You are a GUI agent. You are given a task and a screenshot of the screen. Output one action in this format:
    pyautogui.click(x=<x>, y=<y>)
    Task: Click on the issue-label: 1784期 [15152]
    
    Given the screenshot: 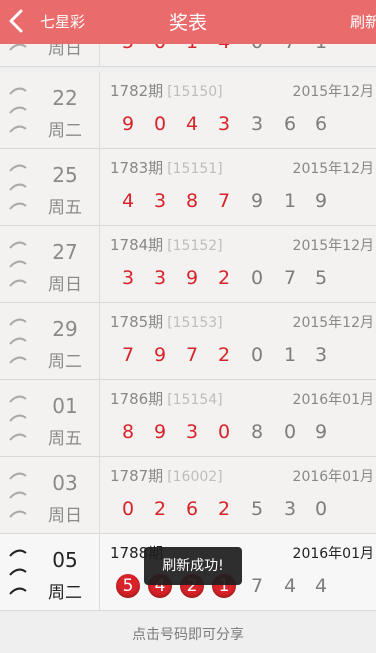 What is the action you would take?
    pyautogui.click(x=166, y=244)
    